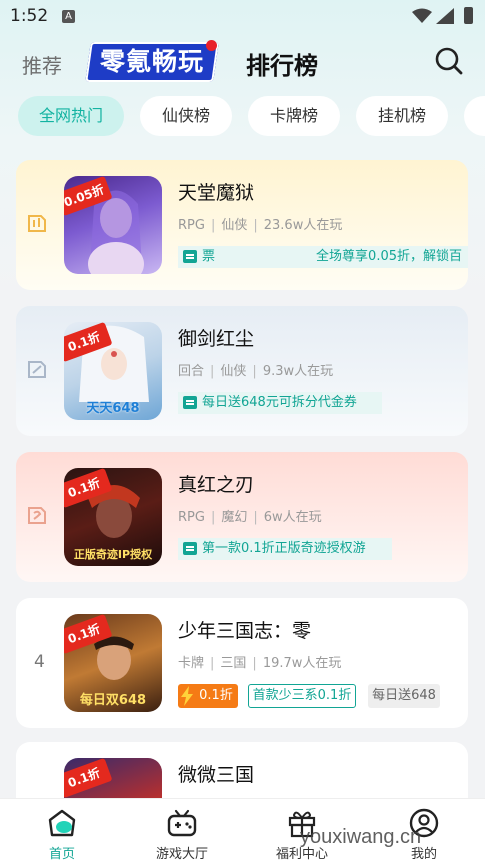 The height and width of the screenshot is (862, 485). What do you see at coordinates (68, 16) in the screenshot?
I see `notification-icon: A` at bounding box center [68, 16].